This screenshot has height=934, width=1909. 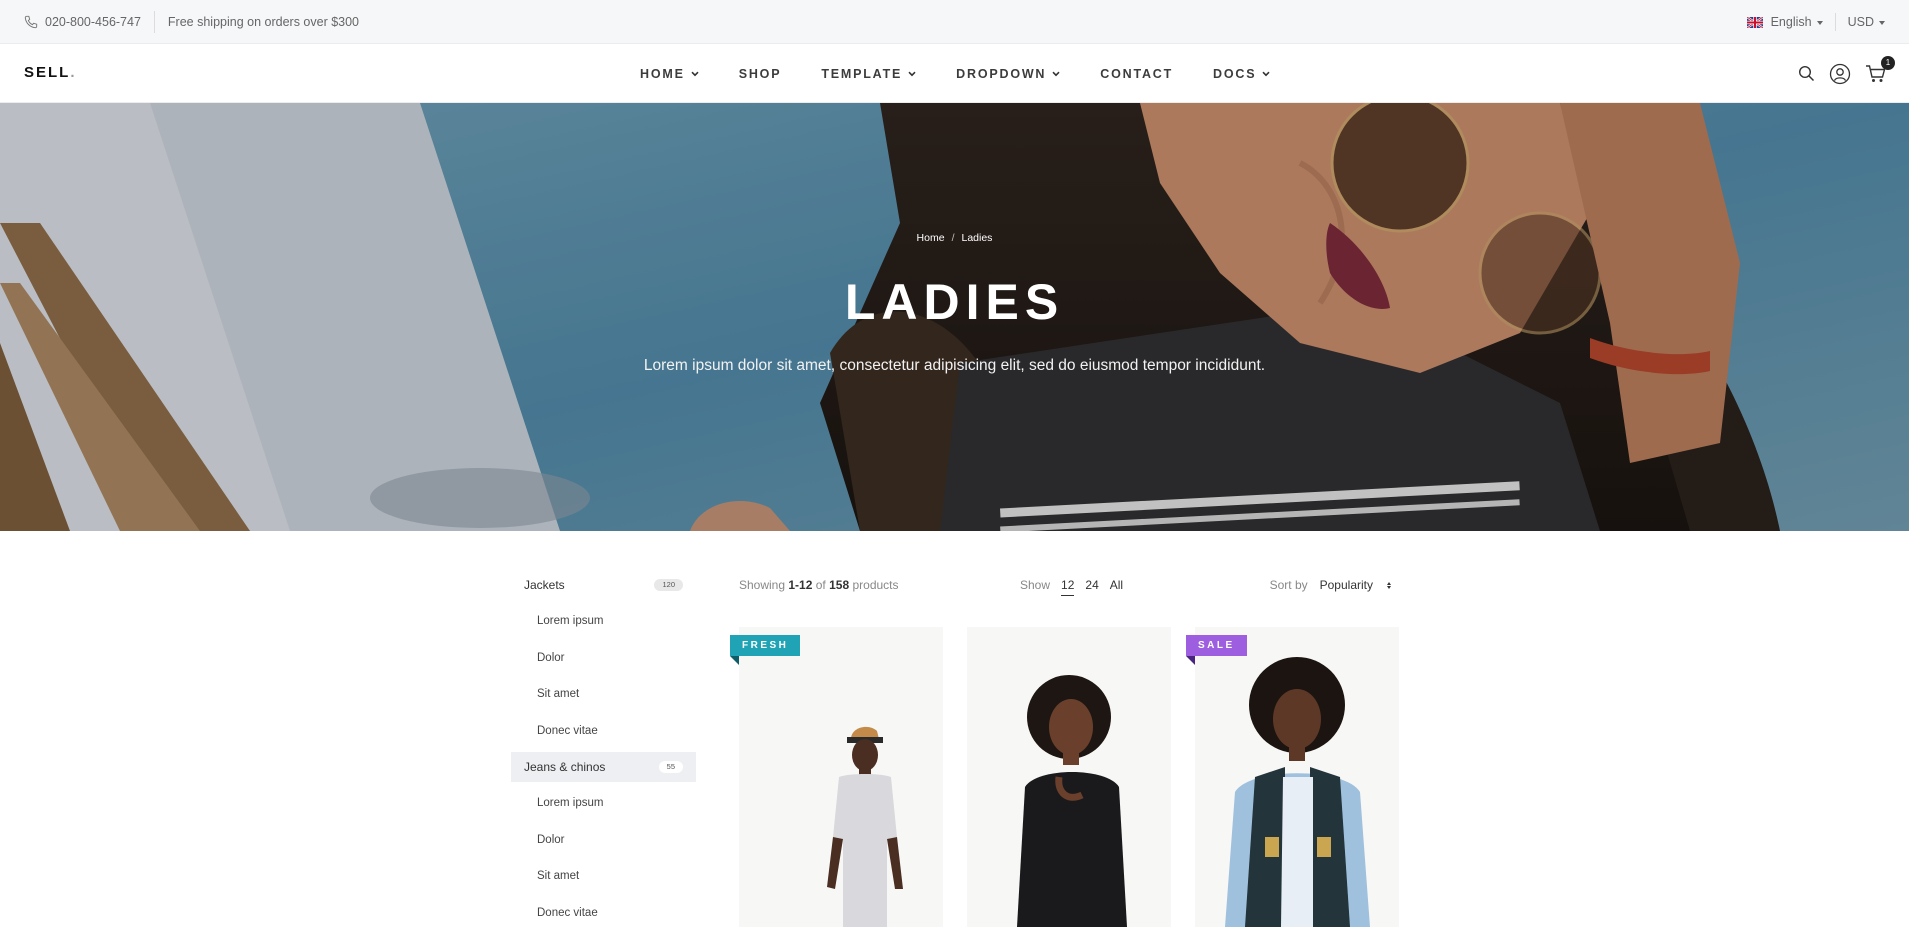 I want to click on product-card: FRESH, so click(x=836, y=777).